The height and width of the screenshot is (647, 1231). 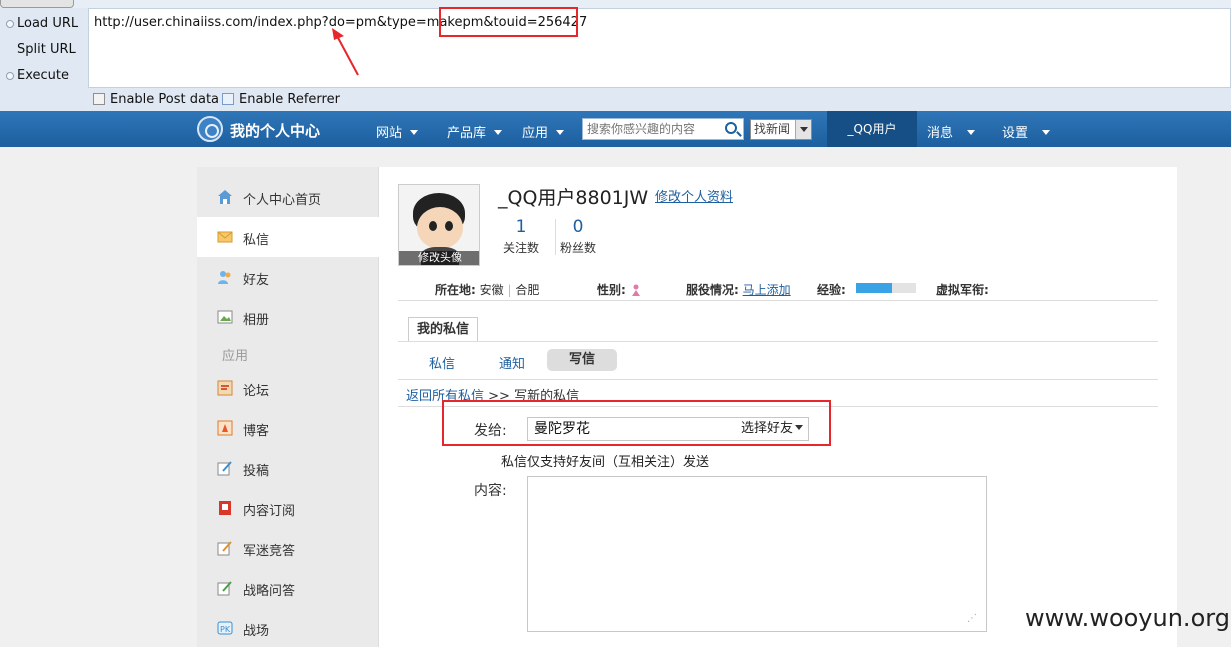 I want to click on dropdown-arrow-icon, so click(x=803, y=129).